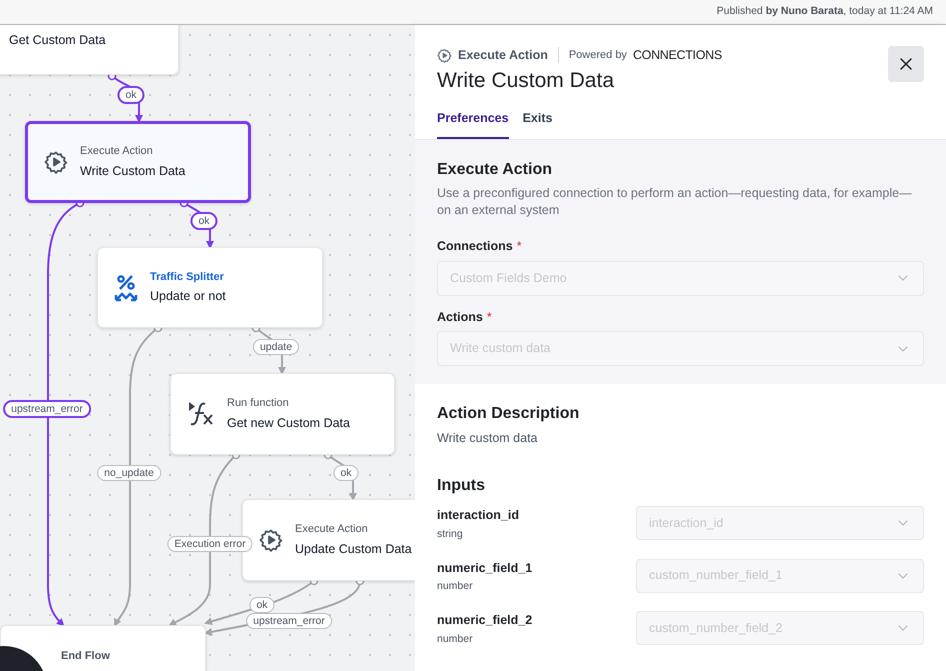 The width and height of the screenshot is (946, 671). I want to click on node-type-label: Traffic Splitter, so click(187, 277).